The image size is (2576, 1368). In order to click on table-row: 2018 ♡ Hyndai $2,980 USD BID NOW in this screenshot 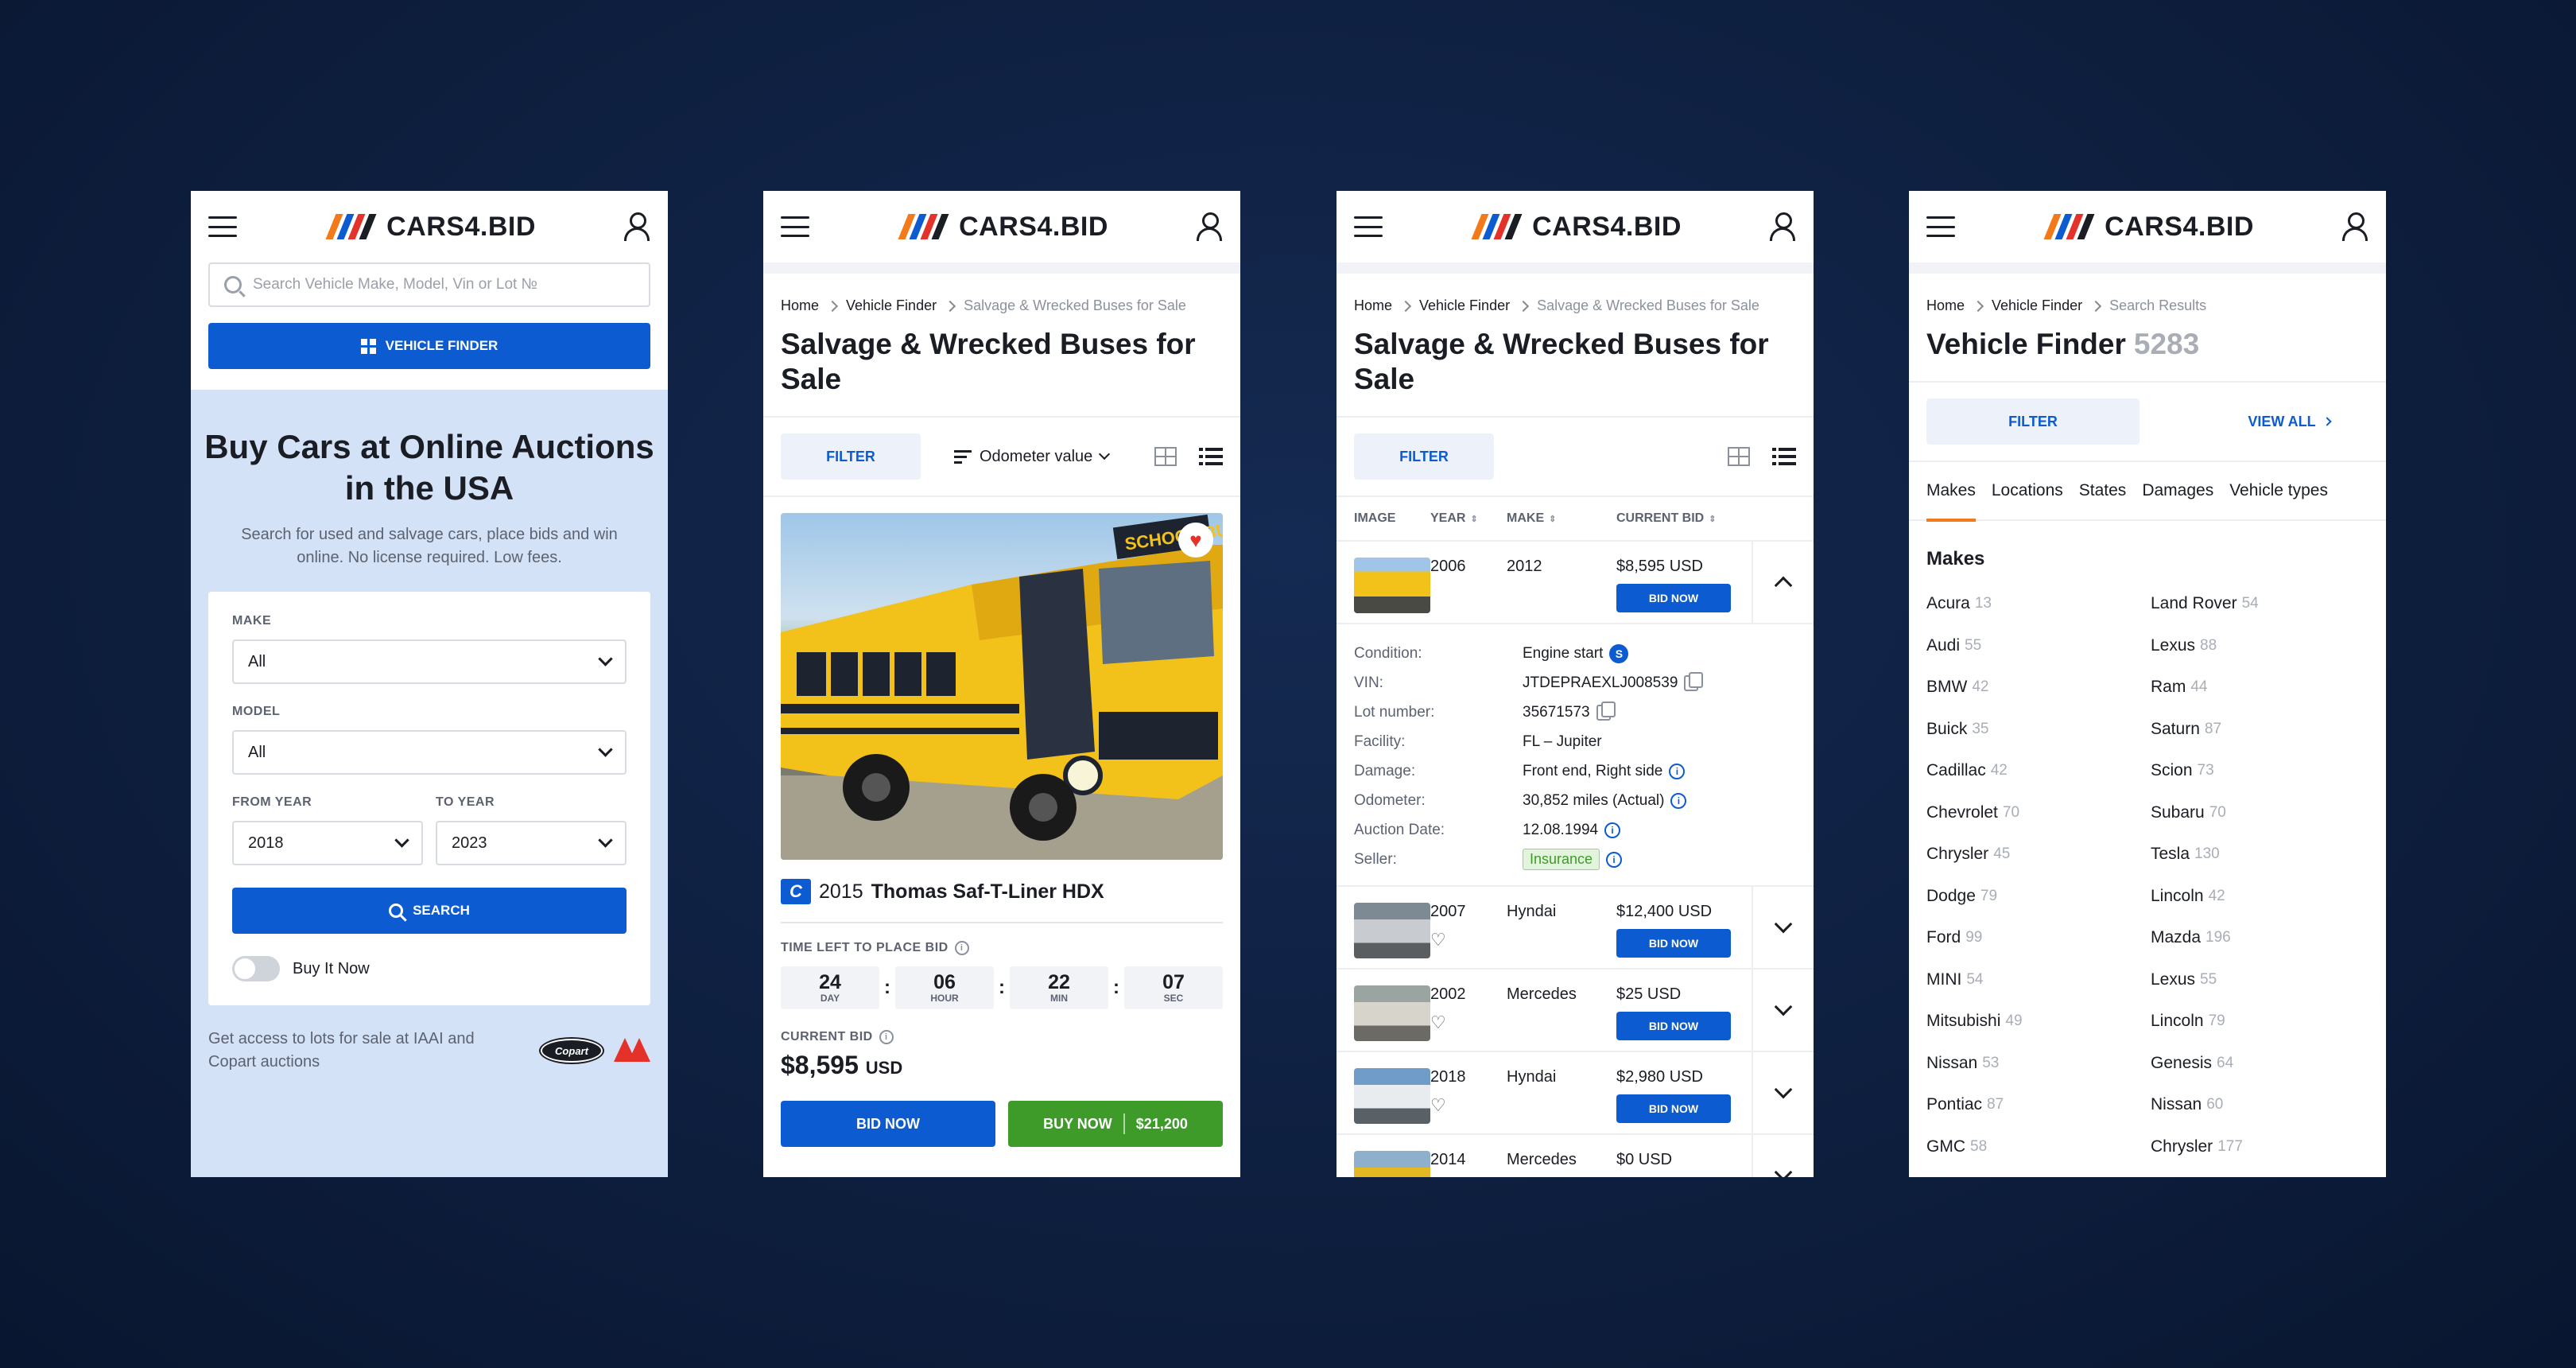, I will do `click(1575, 1093)`.